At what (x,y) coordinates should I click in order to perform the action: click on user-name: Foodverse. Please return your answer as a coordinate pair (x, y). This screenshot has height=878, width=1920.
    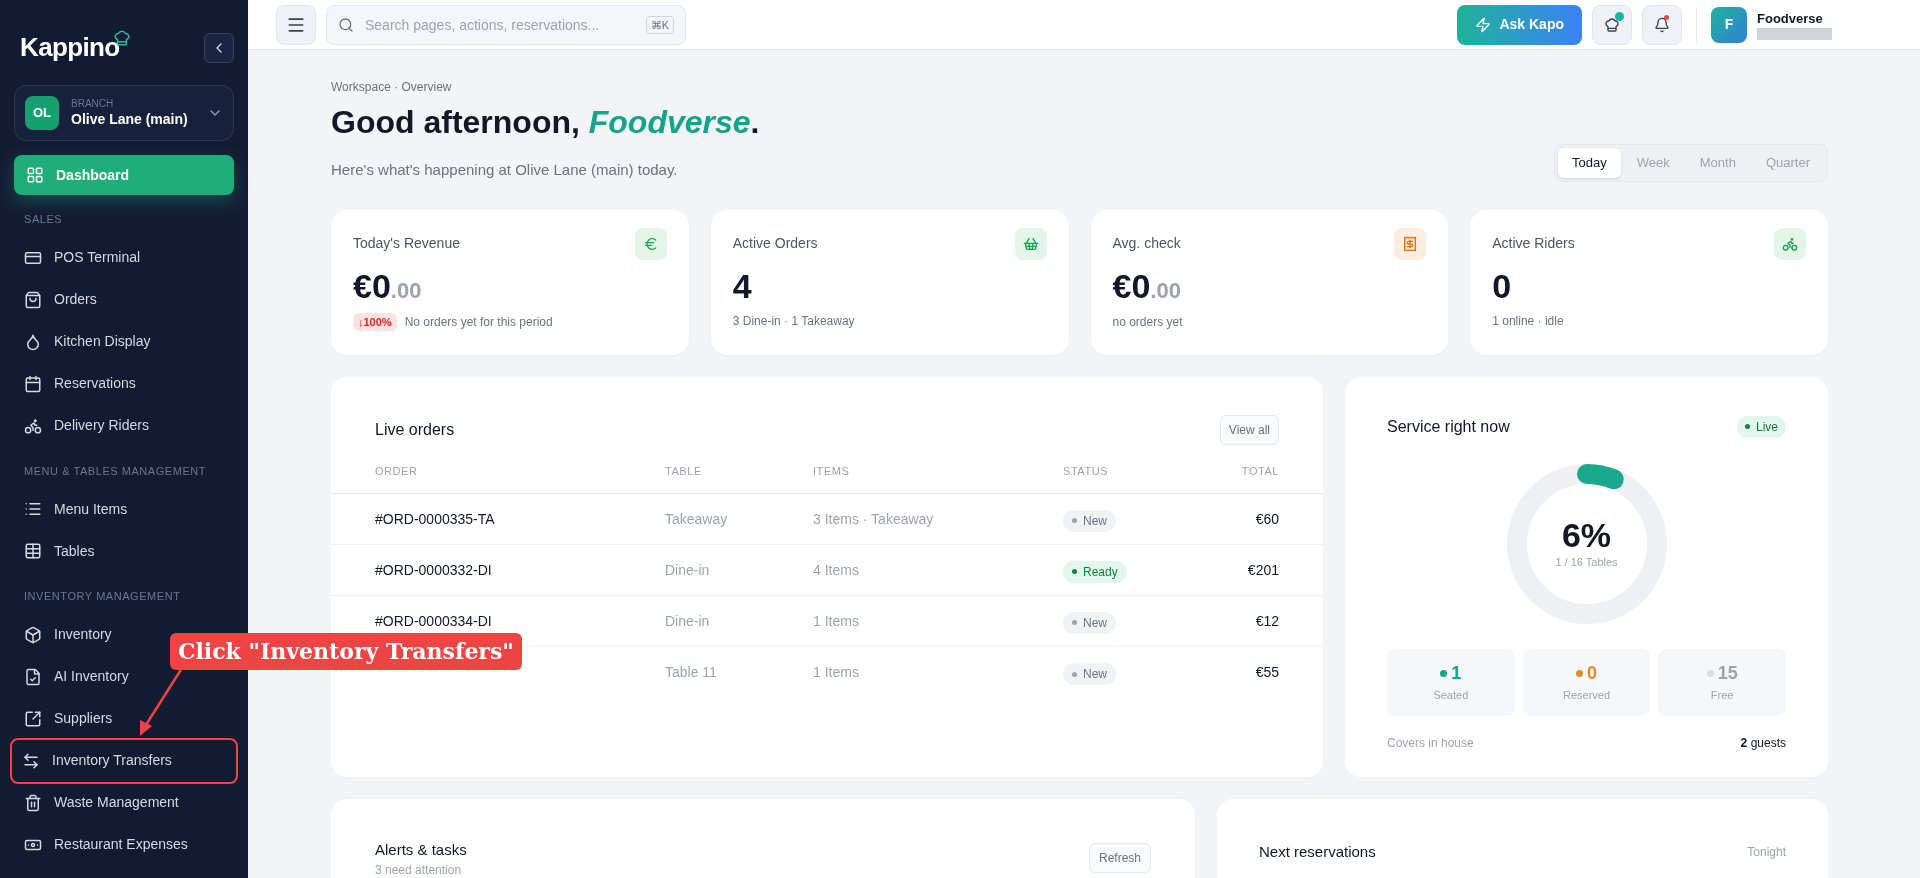
    Looking at the image, I should click on (1790, 18).